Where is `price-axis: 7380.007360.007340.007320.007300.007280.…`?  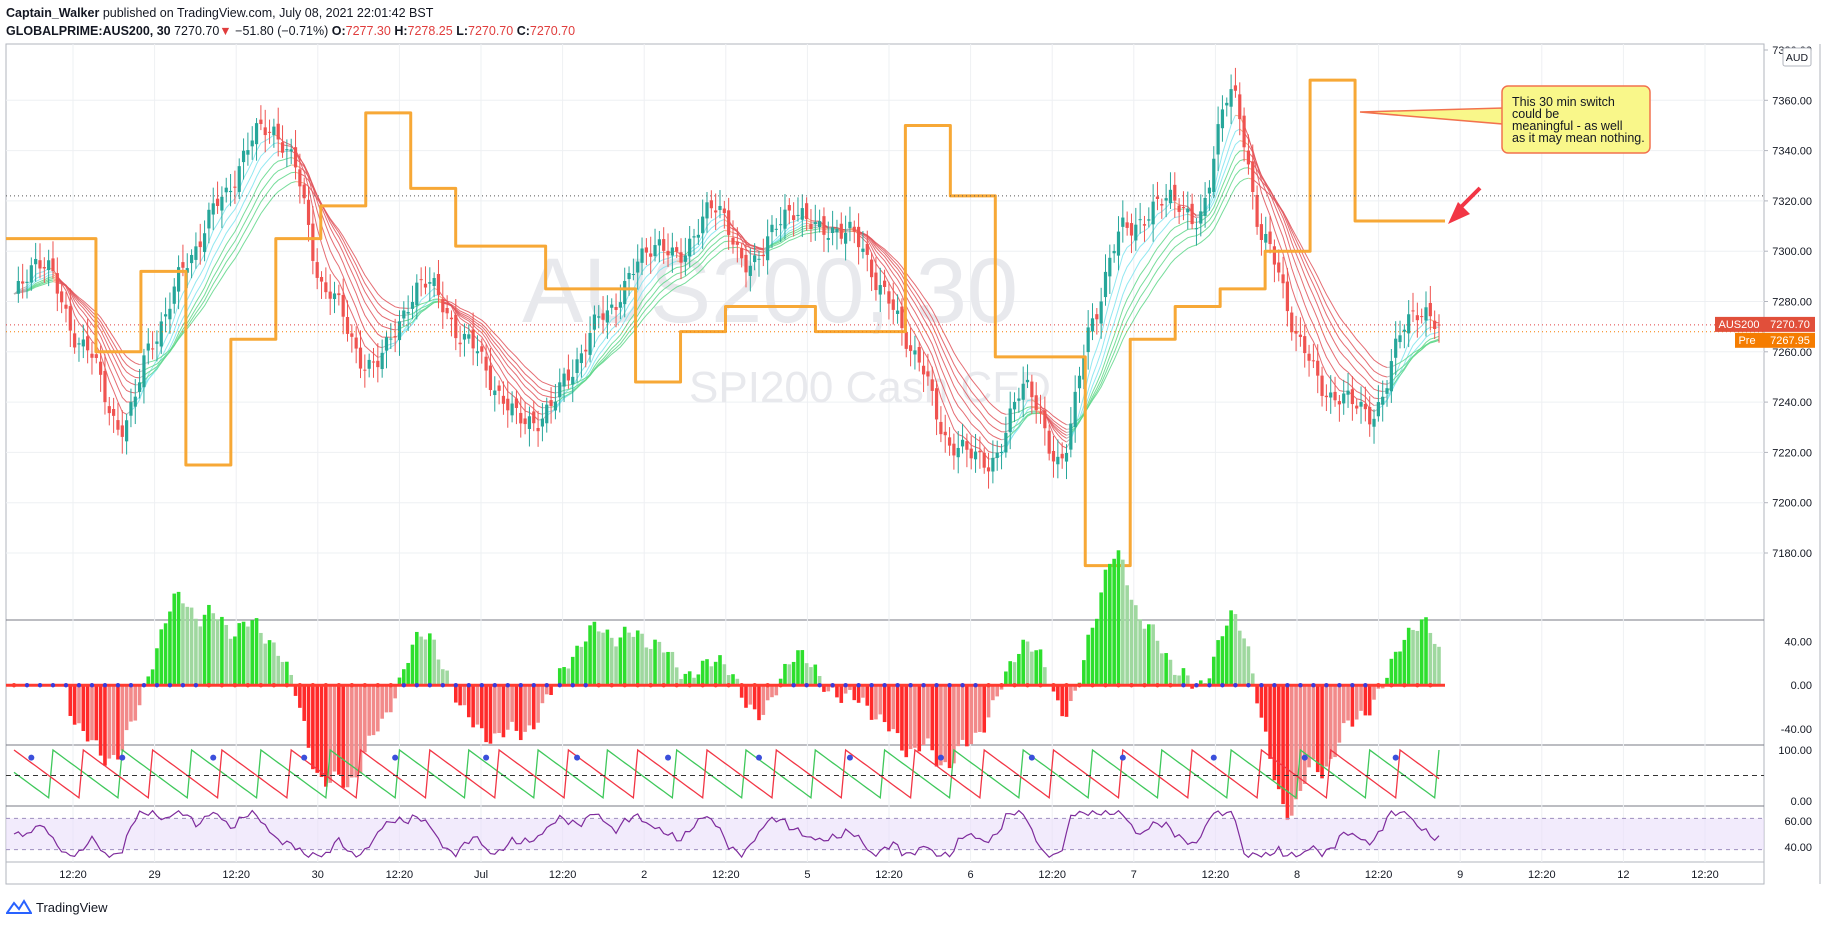
price-axis: 7380.007360.007340.007320.007300.007280.… is located at coordinates (1788, 302).